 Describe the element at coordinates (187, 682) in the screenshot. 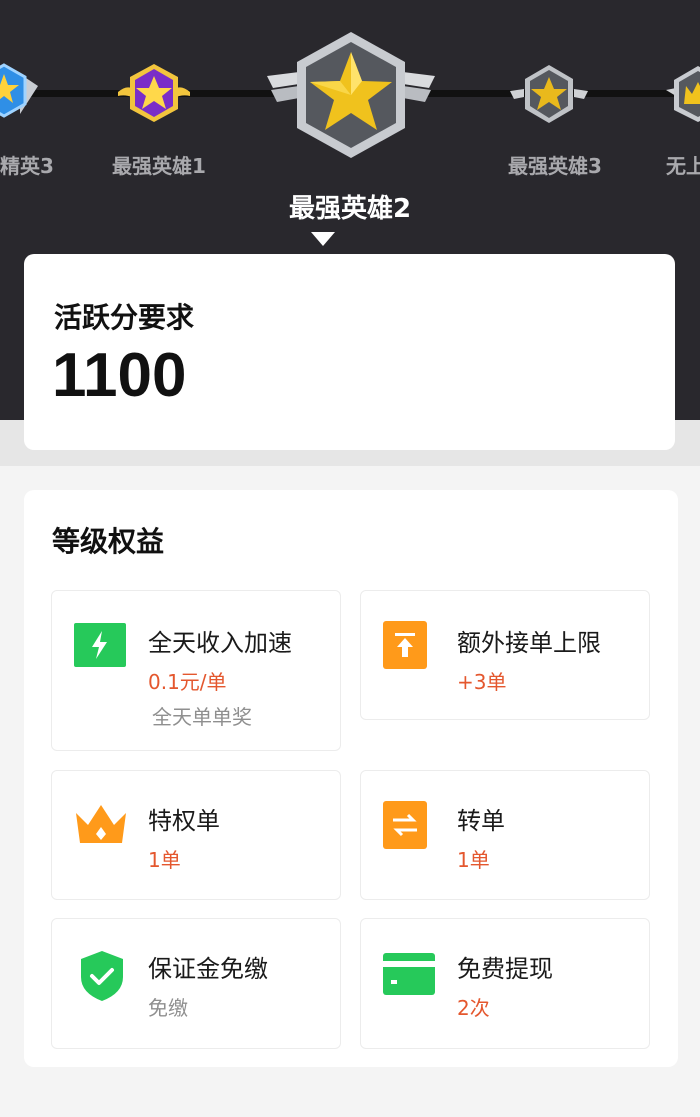

I see `benefit-value: 0.1元/单` at that location.